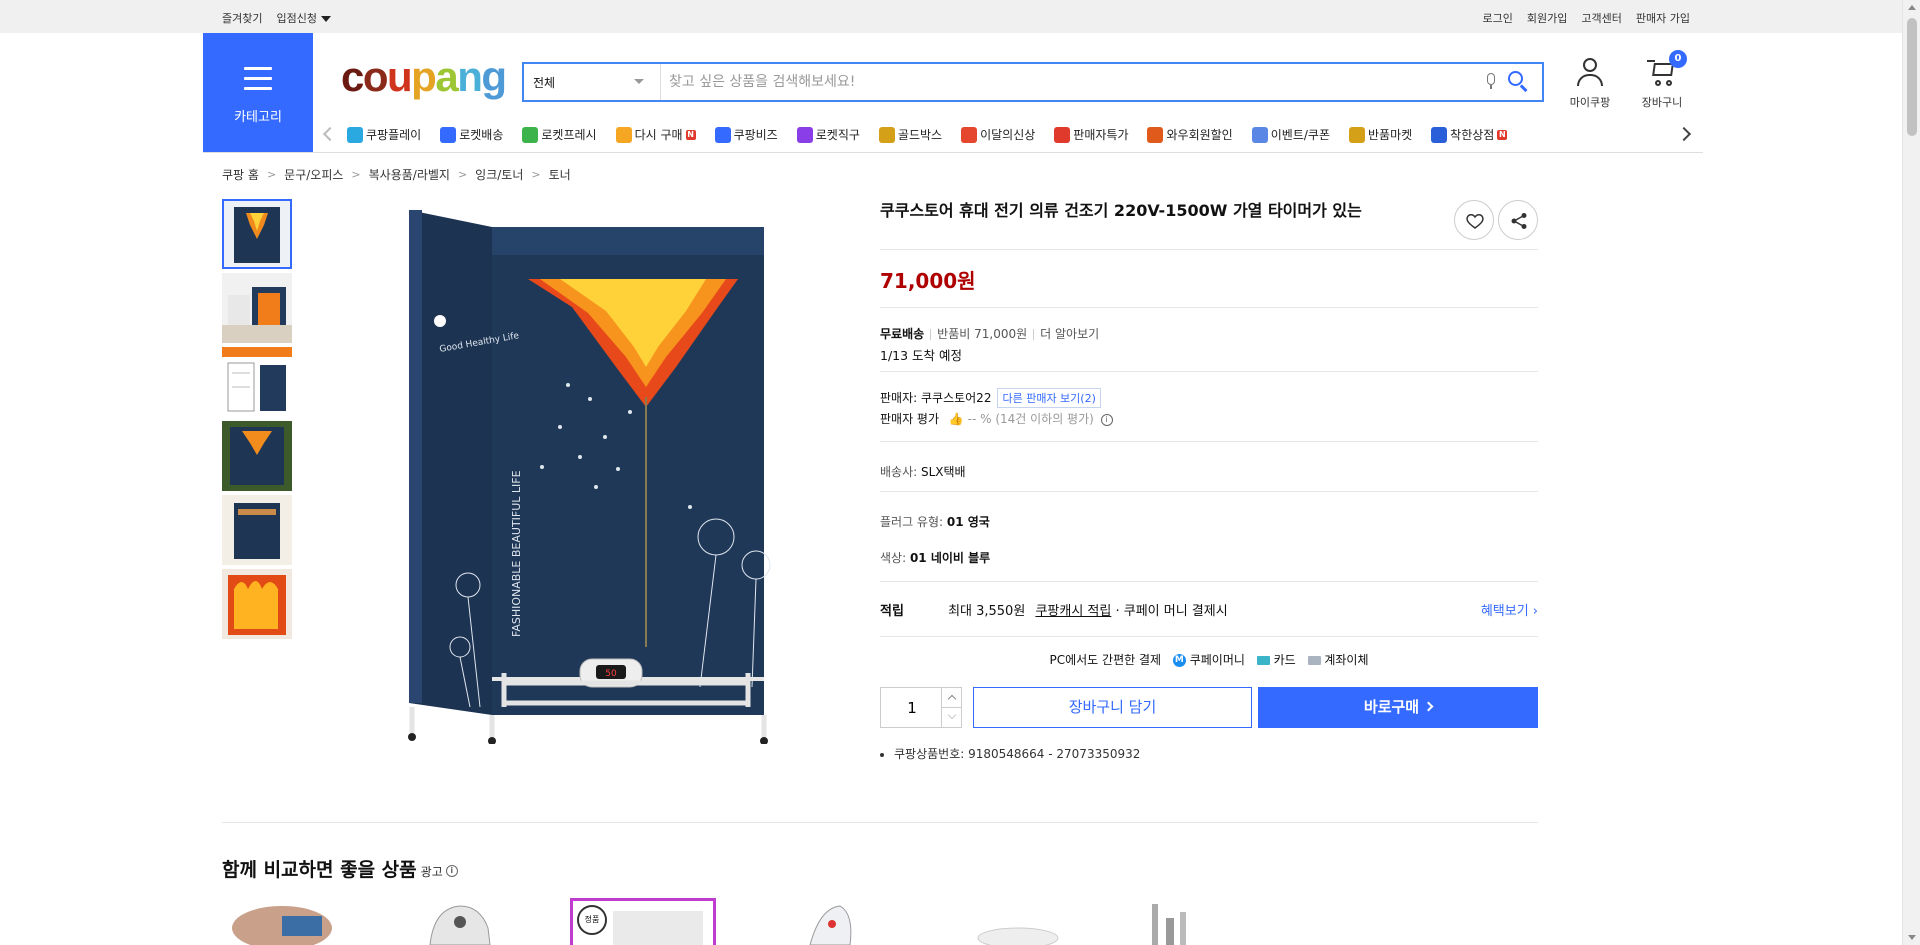  What do you see at coordinates (1300, 135) in the screenshot?
I see `nav-item-label: 이벤트/쿠폰` at bounding box center [1300, 135].